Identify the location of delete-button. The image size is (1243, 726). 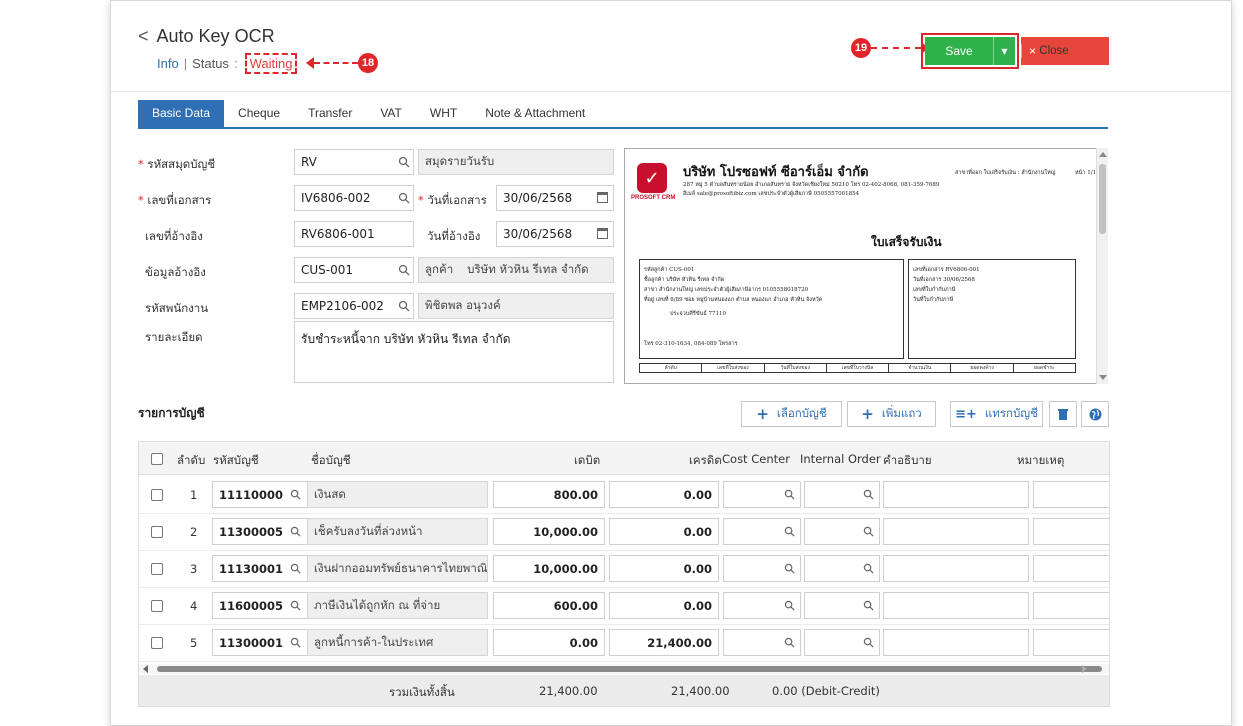
(1063, 414).